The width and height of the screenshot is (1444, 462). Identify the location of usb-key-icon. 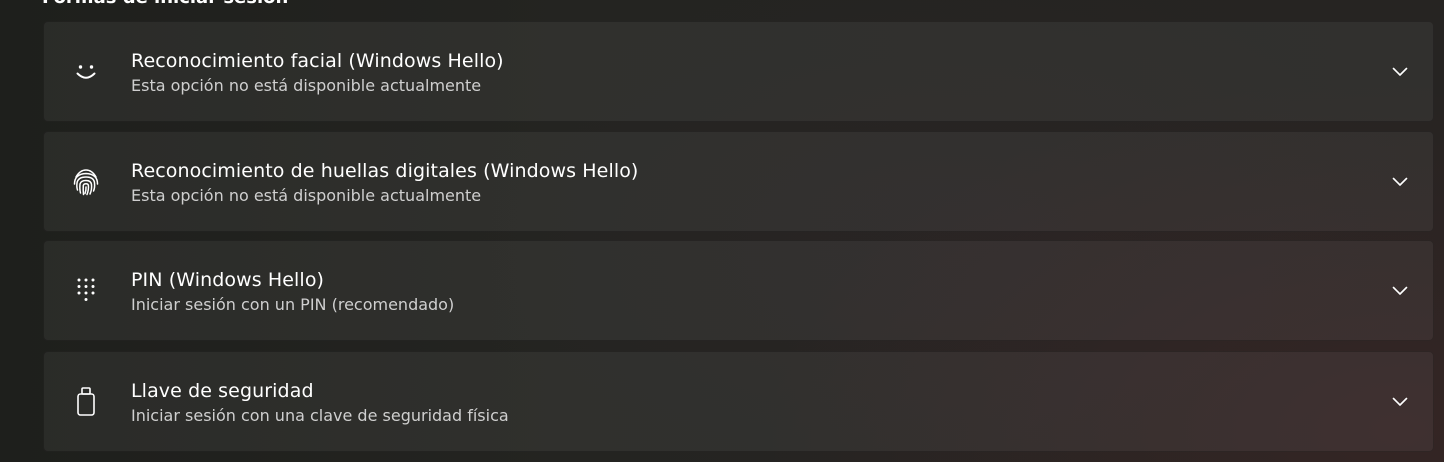
(86, 401).